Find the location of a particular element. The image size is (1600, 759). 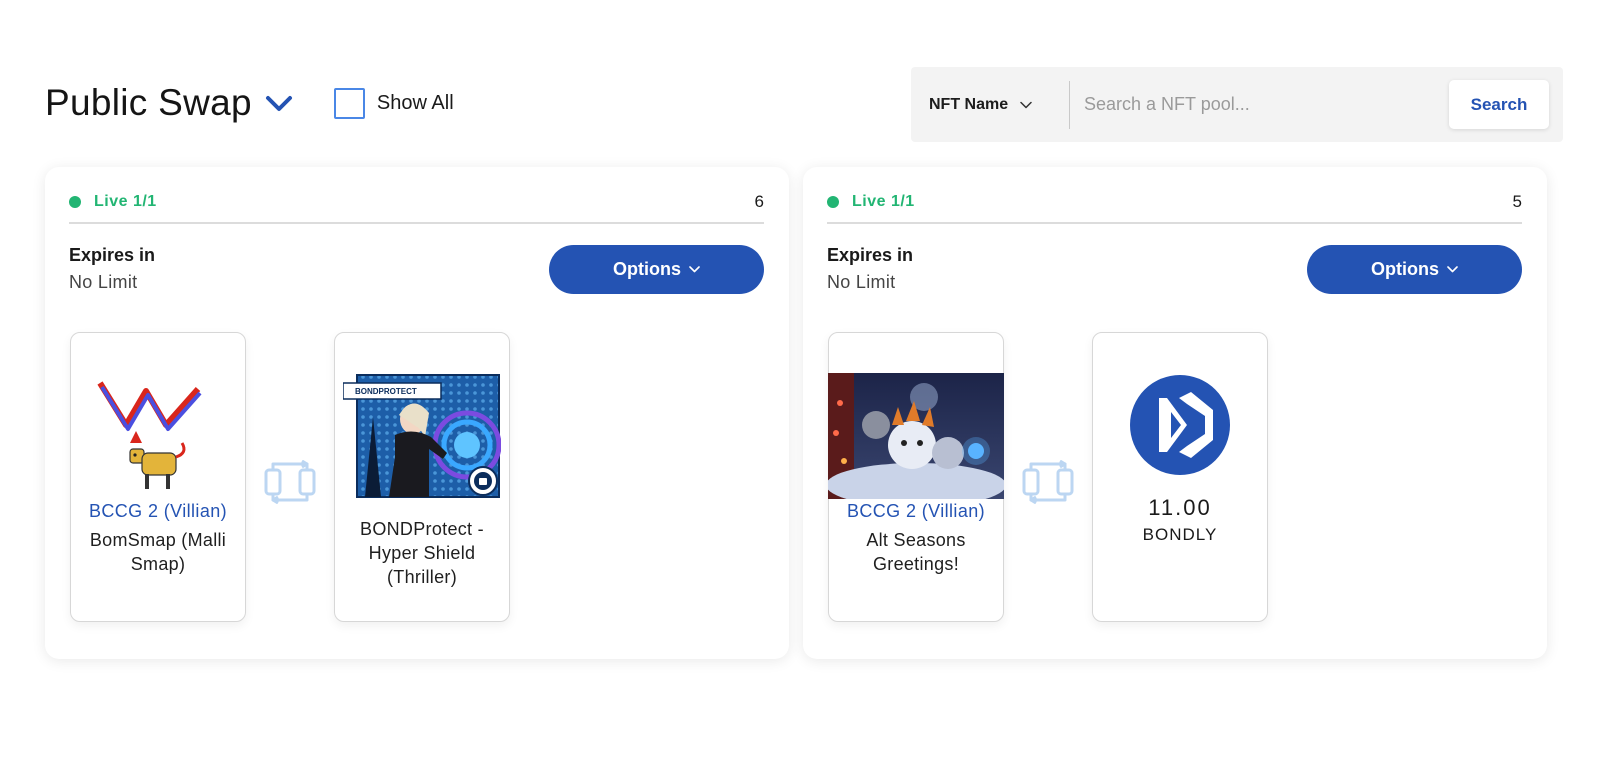

request-token-card: 11.00 BONDLY is located at coordinates (1180, 477).